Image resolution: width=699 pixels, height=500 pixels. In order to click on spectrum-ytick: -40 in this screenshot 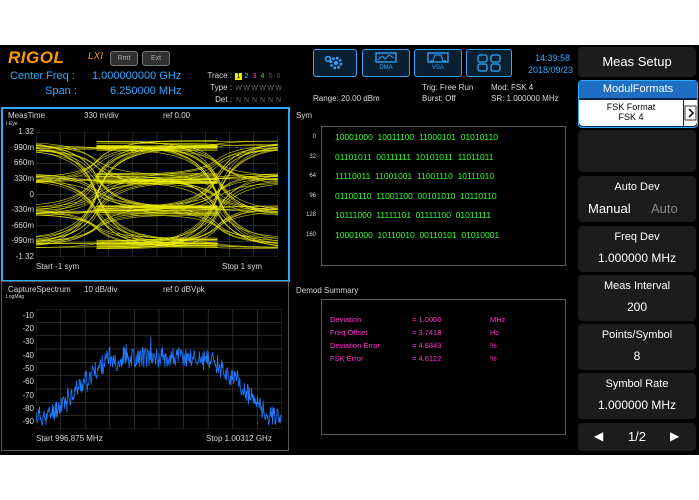, I will do `click(28, 355)`.